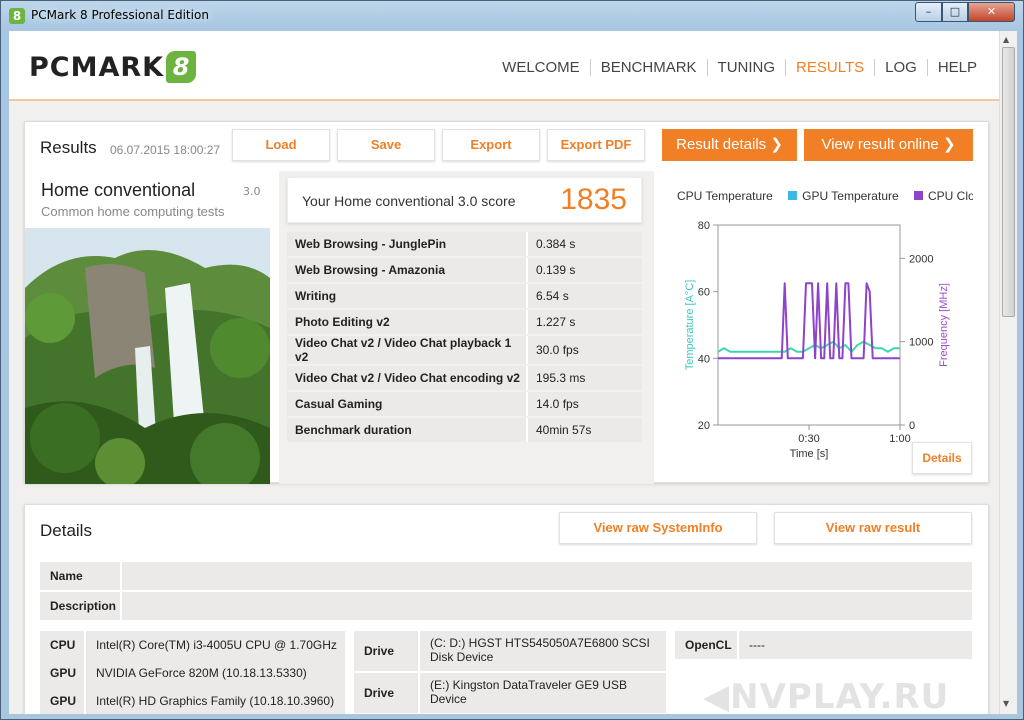 This screenshot has width=1024, height=720. I want to click on subscore-name: Photo Editing v2, so click(407, 322).